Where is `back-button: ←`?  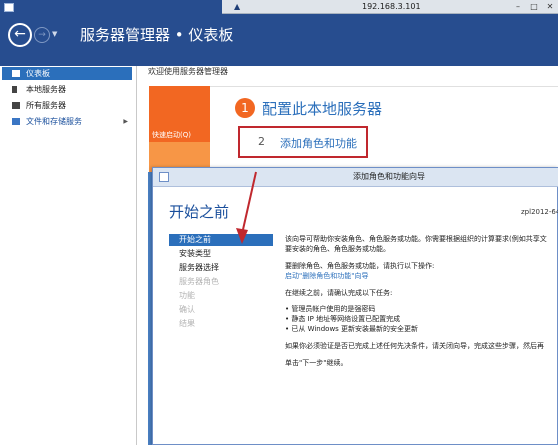
back-button: ← is located at coordinates (20, 35).